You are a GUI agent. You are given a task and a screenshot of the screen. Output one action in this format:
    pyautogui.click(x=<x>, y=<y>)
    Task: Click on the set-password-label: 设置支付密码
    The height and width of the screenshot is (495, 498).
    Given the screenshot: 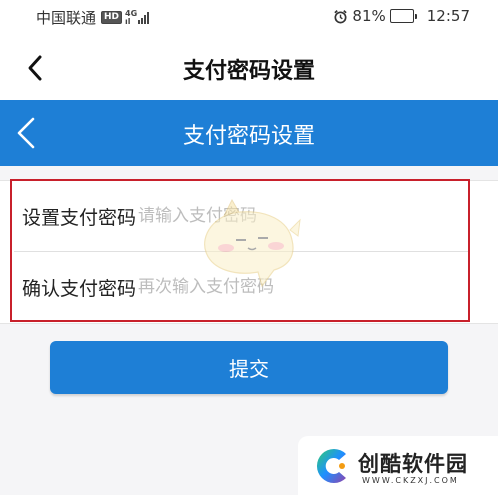 What is the action you would take?
    pyautogui.click(x=79, y=217)
    